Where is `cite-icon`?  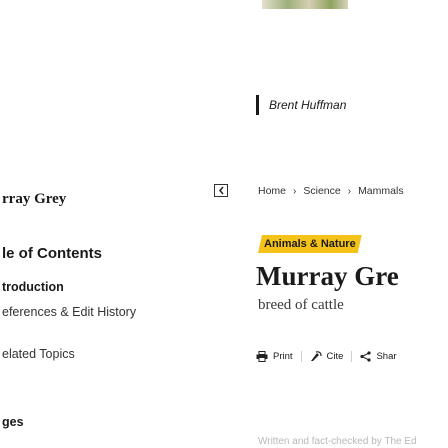 cite-icon is located at coordinates (316, 356).